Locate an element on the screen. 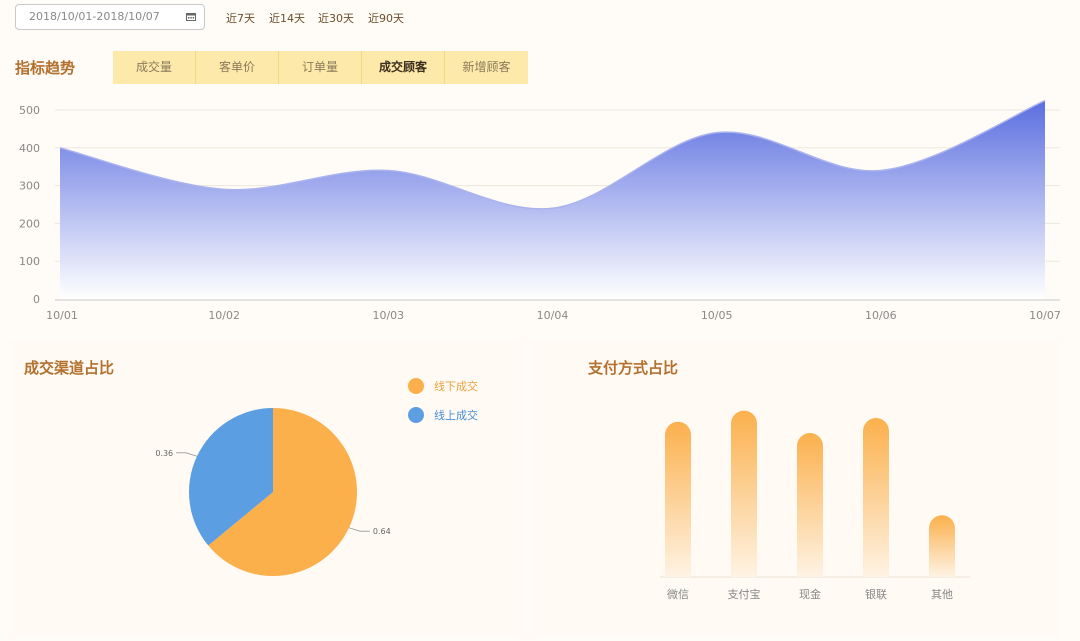  calendar-icon is located at coordinates (191, 17).